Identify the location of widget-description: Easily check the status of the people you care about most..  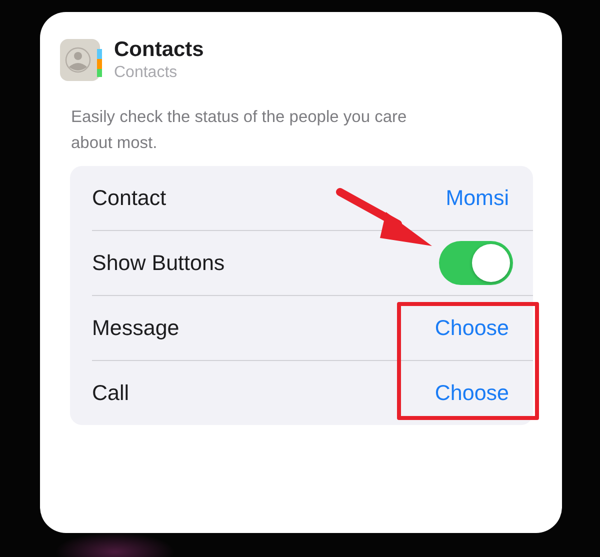
(239, 130).